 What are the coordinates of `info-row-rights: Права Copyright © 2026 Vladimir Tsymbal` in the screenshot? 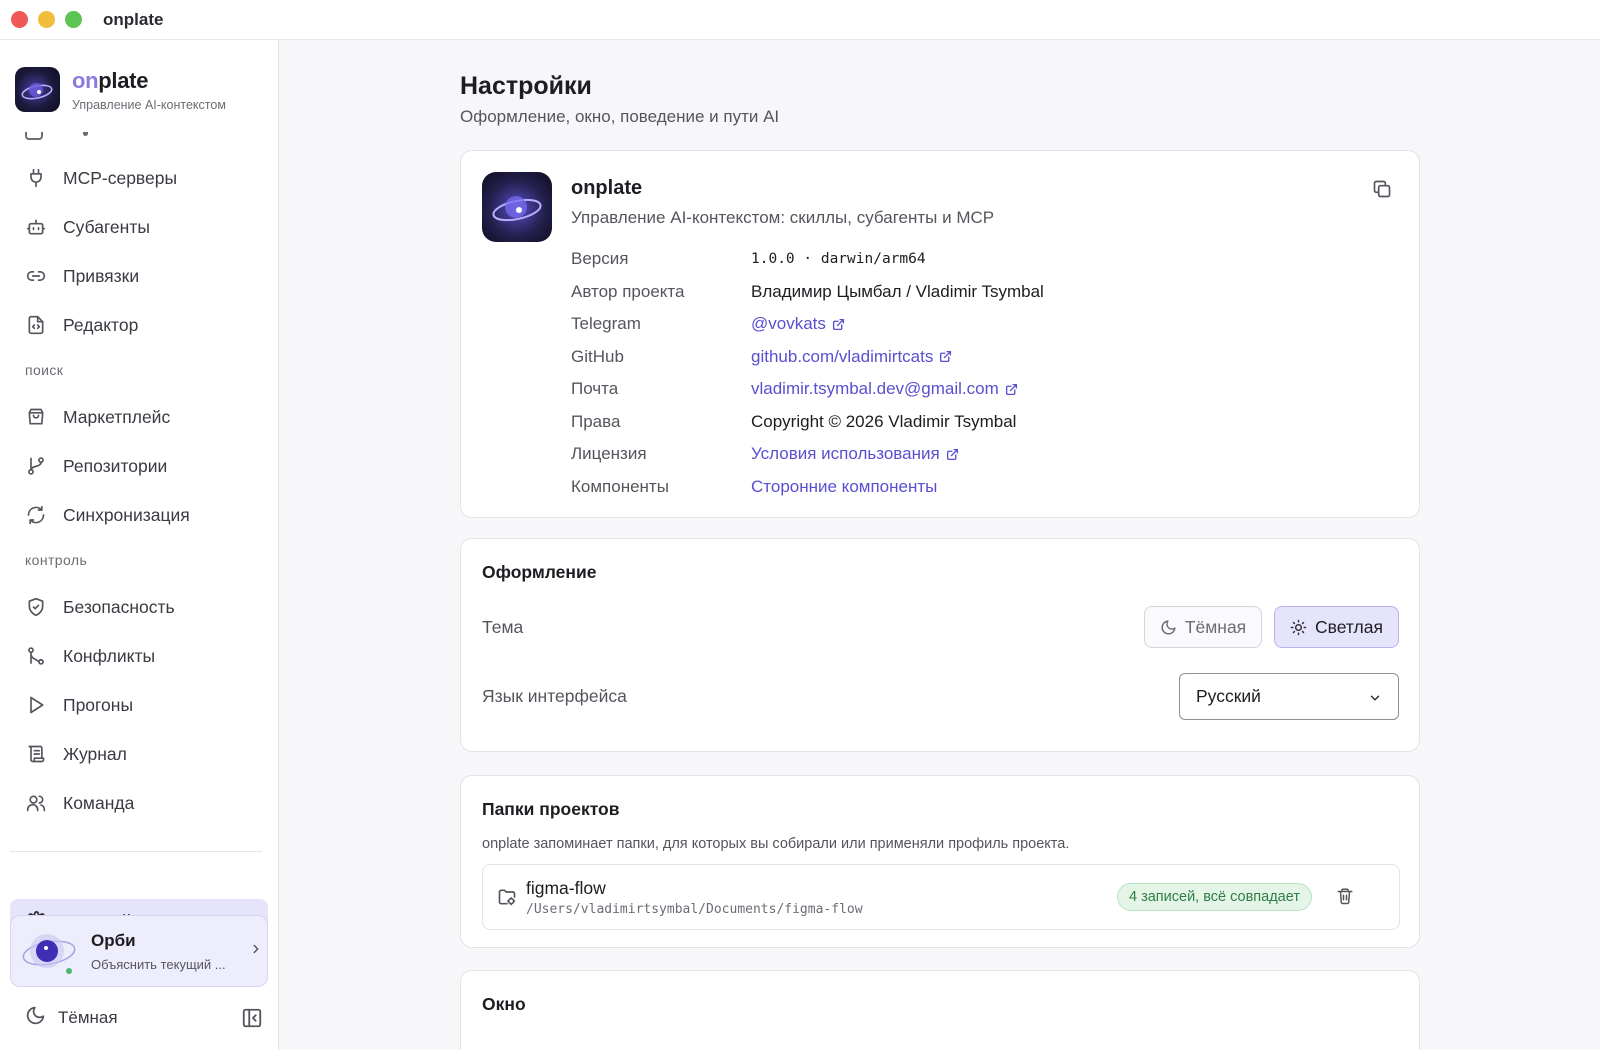 It's located at (807, 422).